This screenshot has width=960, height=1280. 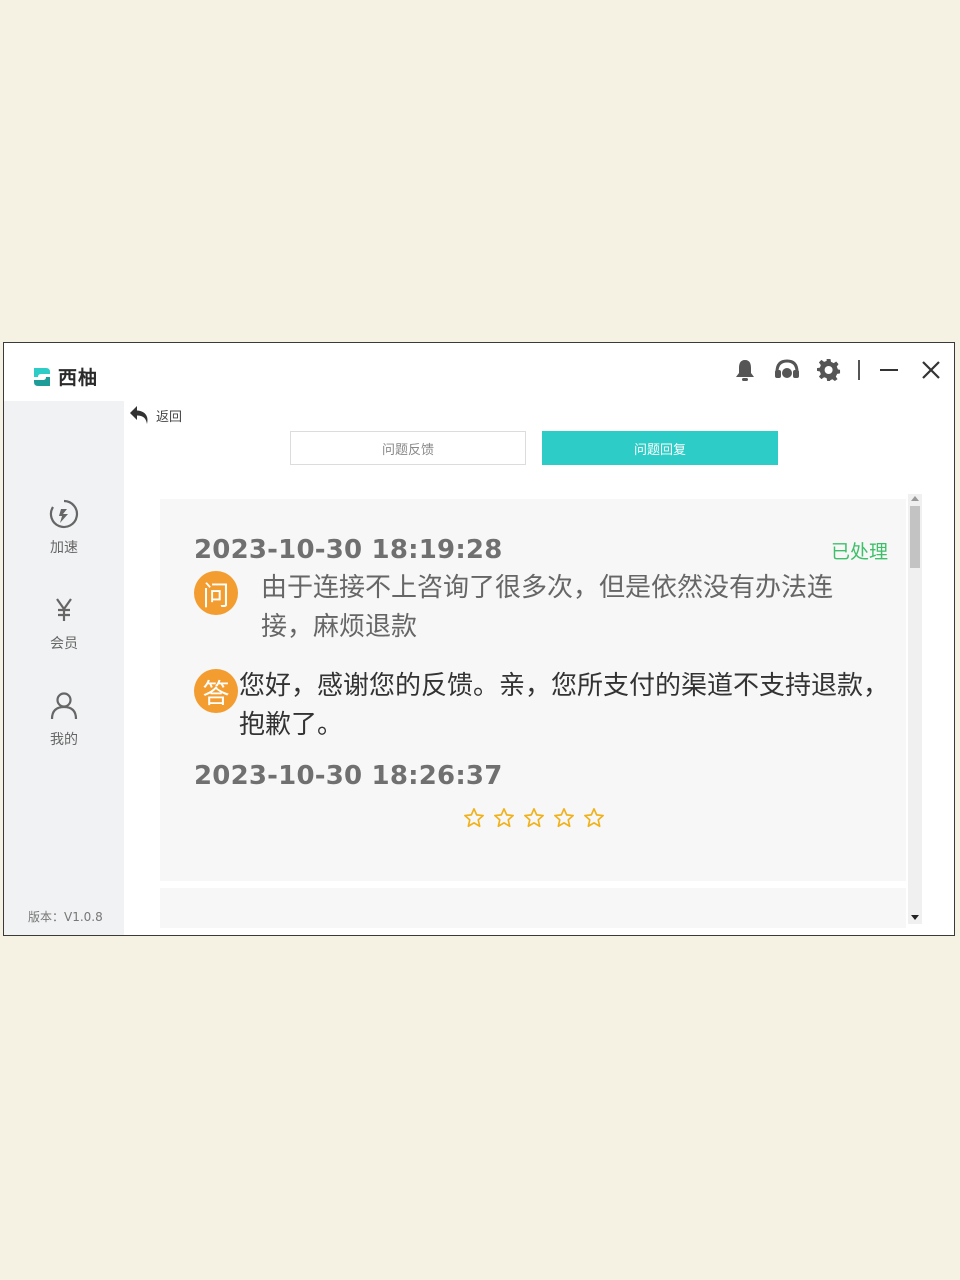 I want to click on question-timestamp: 2023-10-30 18:19:28, so click(x=348, y=550).